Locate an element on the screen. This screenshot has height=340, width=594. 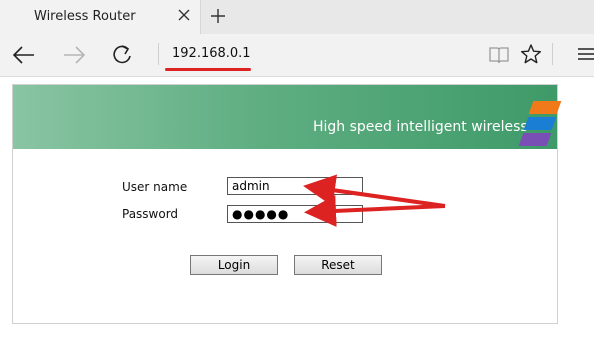
address-bar: 192.168.0.1 is located at coordinates (211, 53).